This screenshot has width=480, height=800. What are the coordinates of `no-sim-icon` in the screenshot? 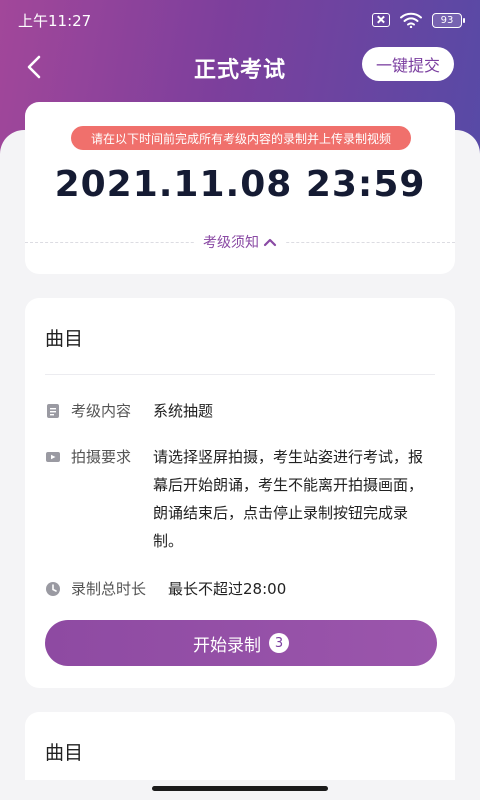 It's located at (381, 20).